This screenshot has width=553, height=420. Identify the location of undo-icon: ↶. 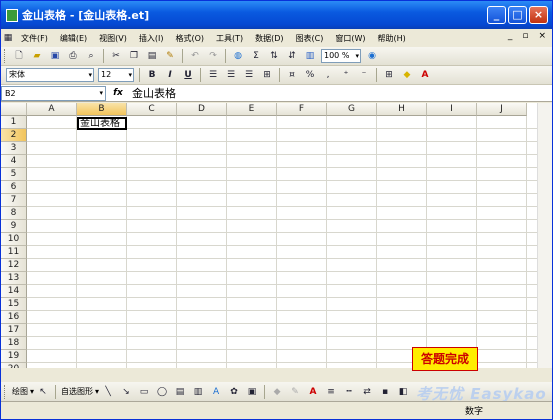
(195, 56).